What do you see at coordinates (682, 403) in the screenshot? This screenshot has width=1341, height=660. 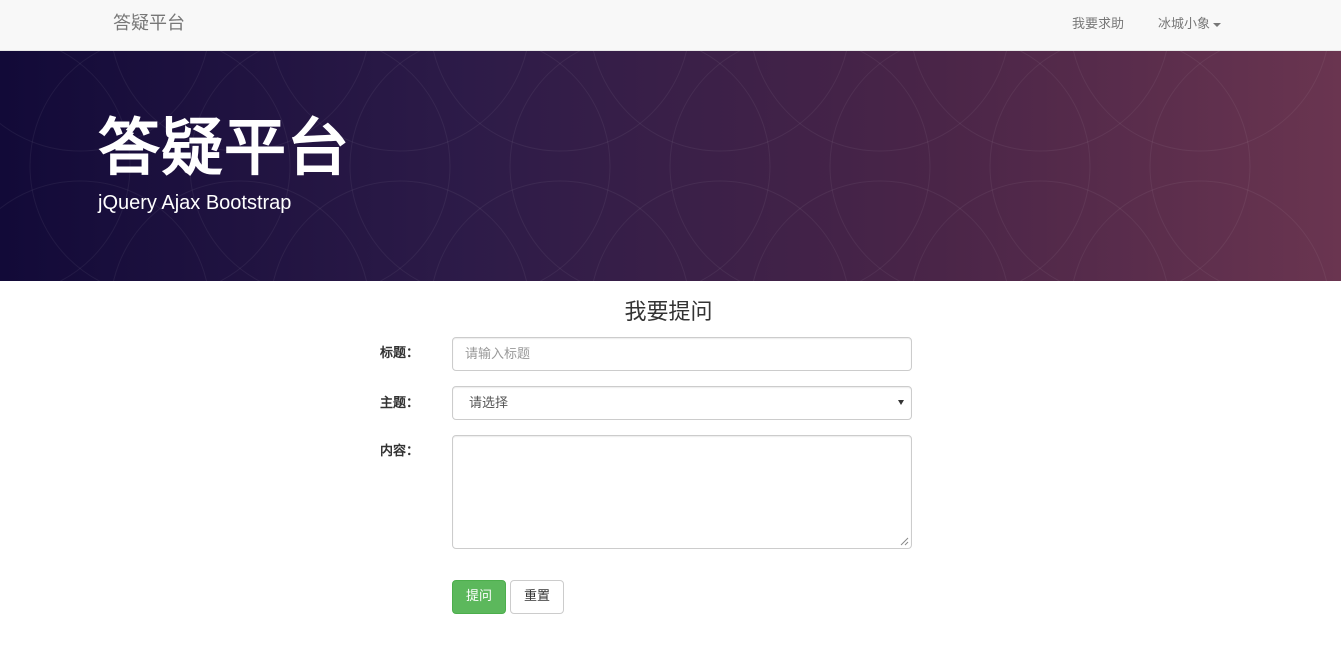 I see `topic-select: 请选择` at bounding box center [682, 403].